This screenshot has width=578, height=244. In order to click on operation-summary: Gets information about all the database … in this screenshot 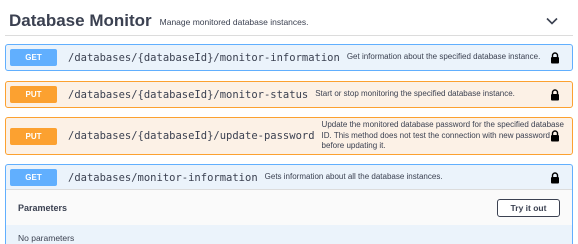, I will do `click(353, 177)`.